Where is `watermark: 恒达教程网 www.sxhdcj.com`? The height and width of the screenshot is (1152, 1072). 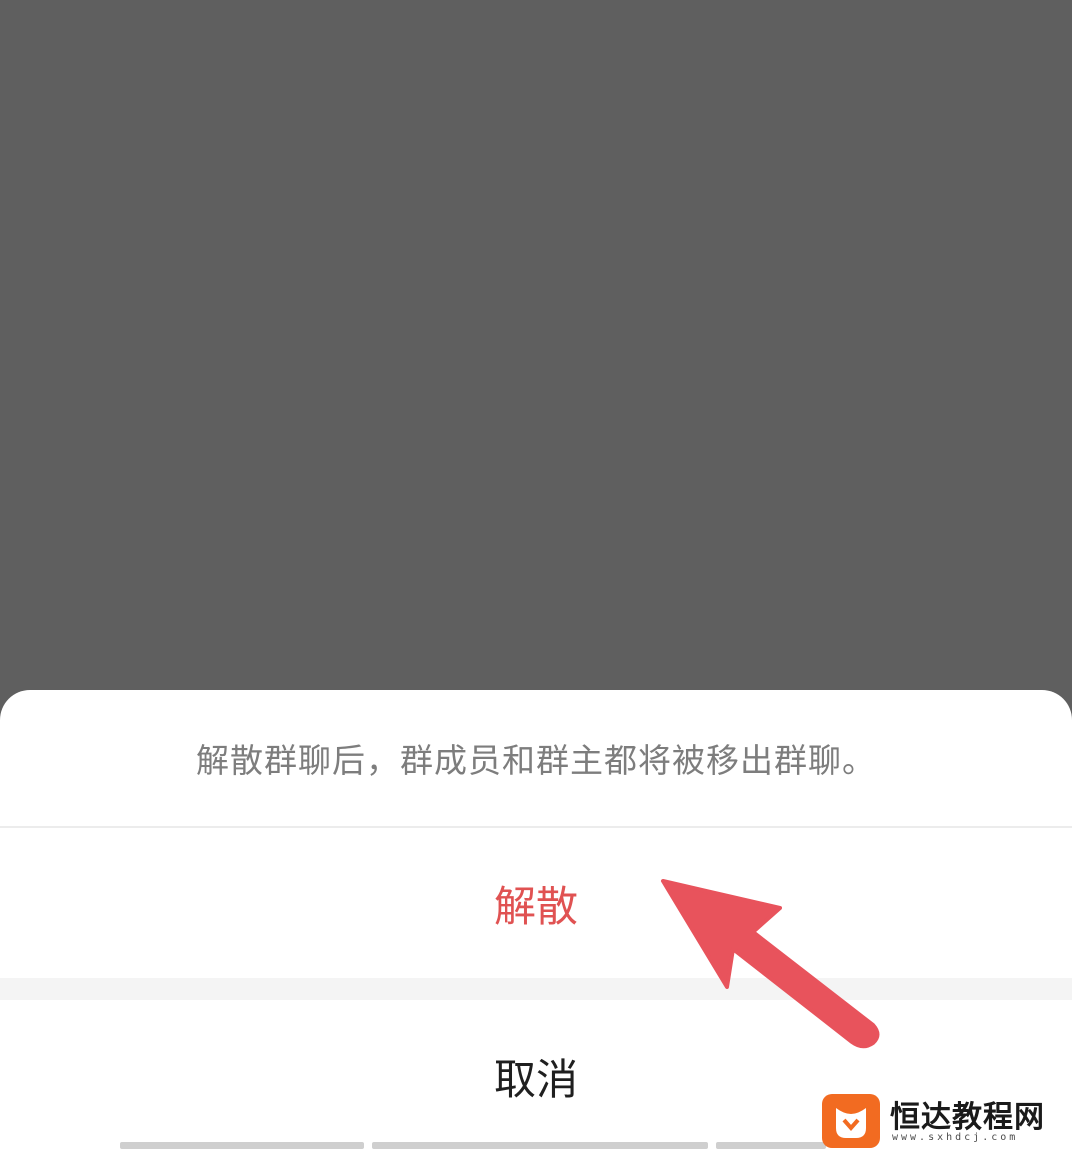 watermark: 恒达教程网 www.sxhdcj.com is located at coordinates (944, 1120).